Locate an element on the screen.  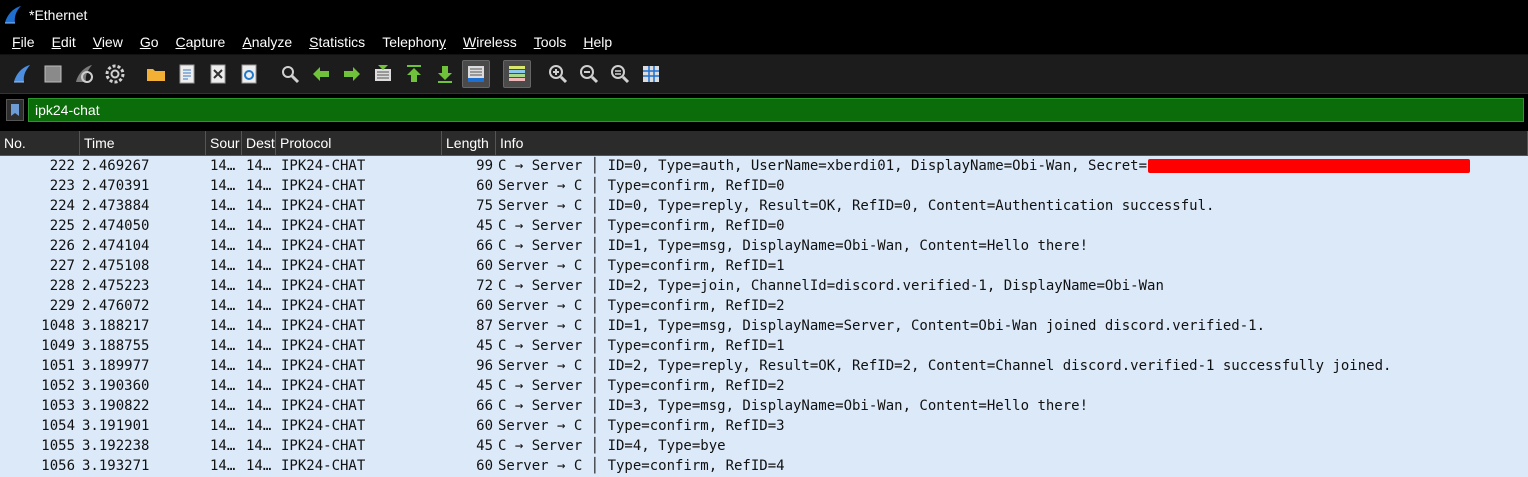
cell-time: 2.474050 is located at coordinates (116, 226).